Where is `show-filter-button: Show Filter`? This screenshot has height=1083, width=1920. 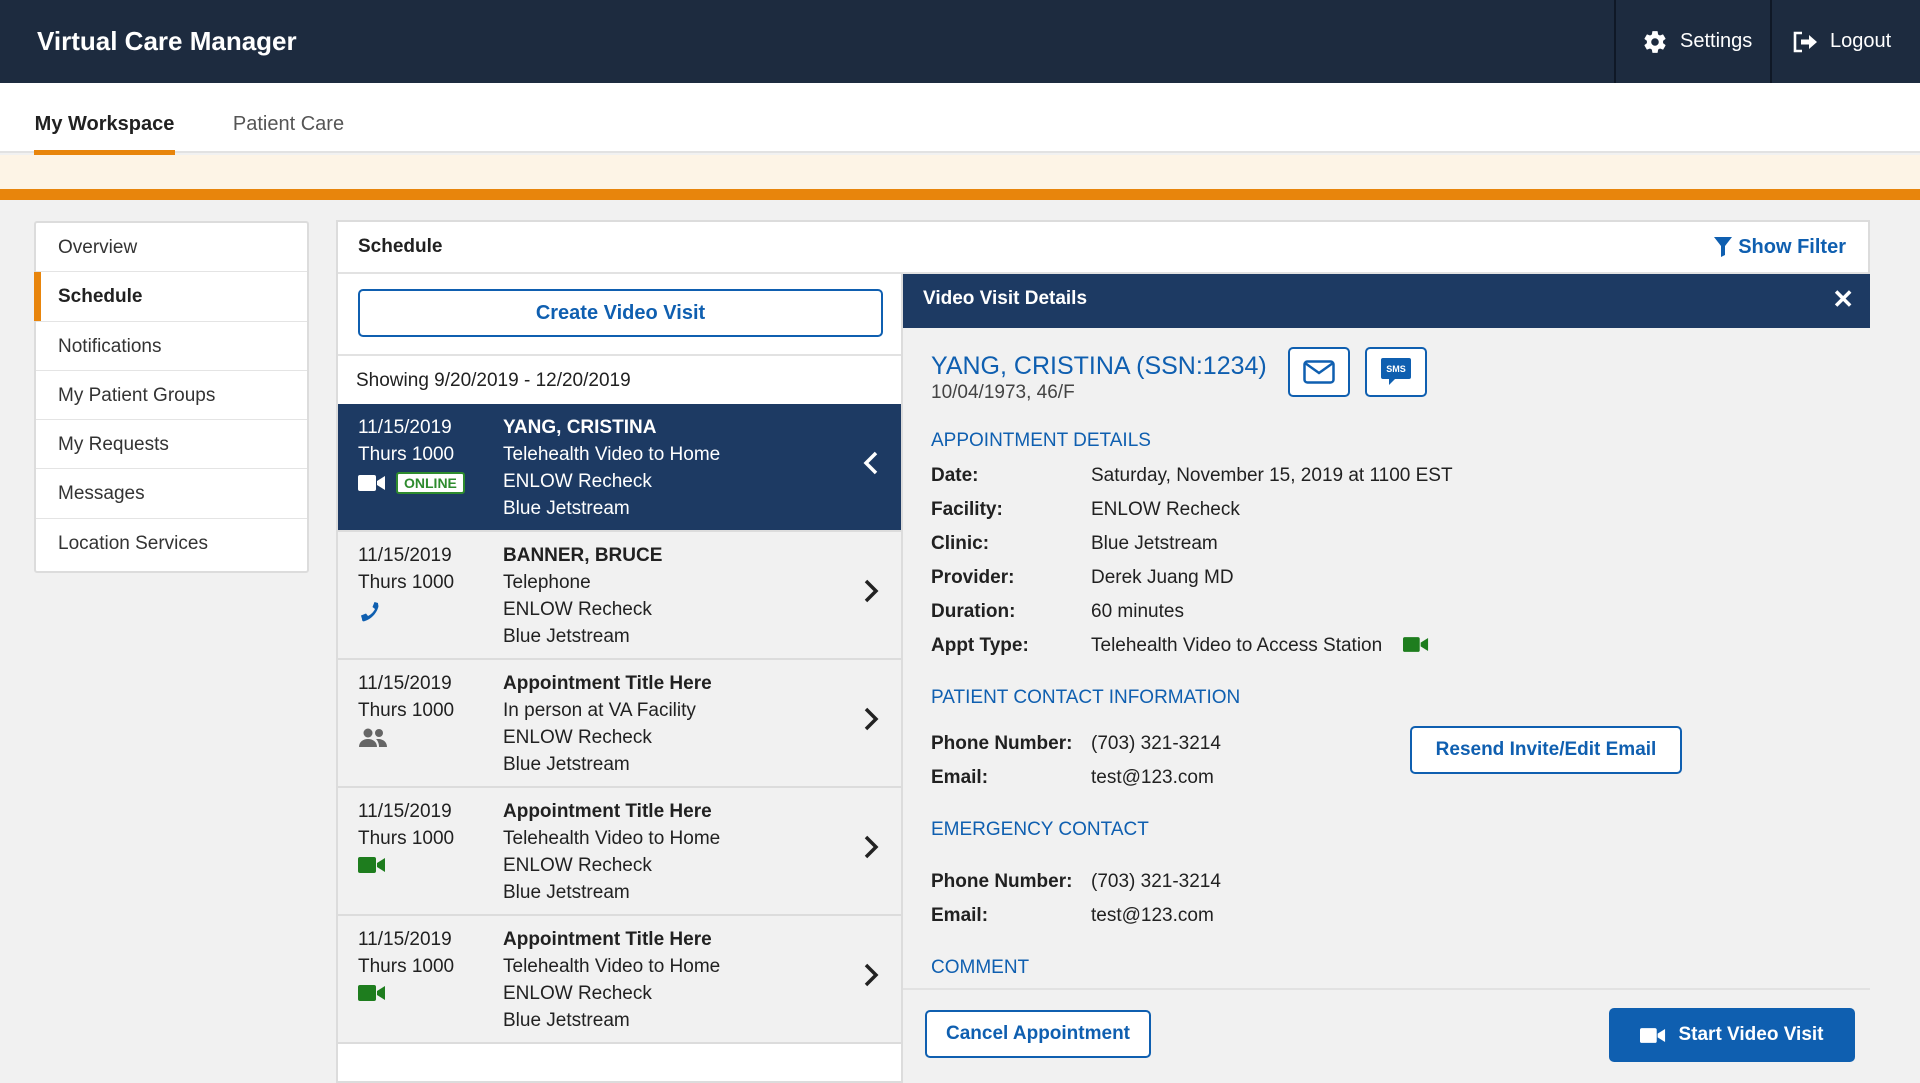 show-filter-button: Show Filter is located at coordinates (1780, 247).